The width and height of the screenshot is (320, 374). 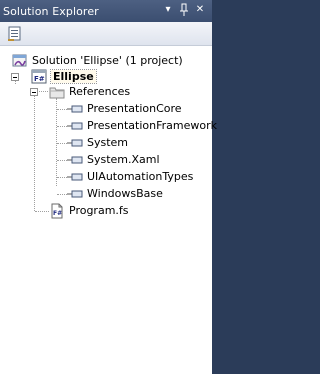 I want to click on reference-label: System.Xaml, so click(x=123, y=159).